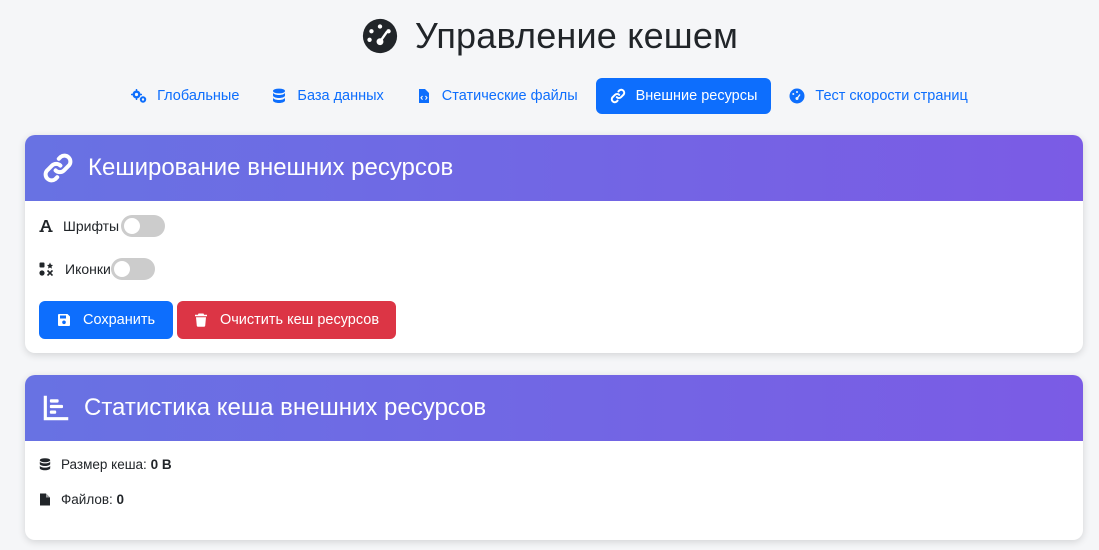  I want to click on icons-icon, so click(46, 269).